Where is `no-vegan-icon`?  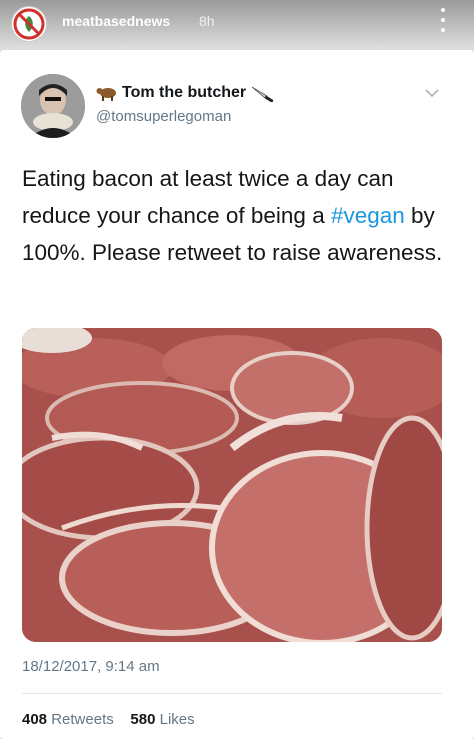 no-vegan-icon is located at coordinates (29, 24).